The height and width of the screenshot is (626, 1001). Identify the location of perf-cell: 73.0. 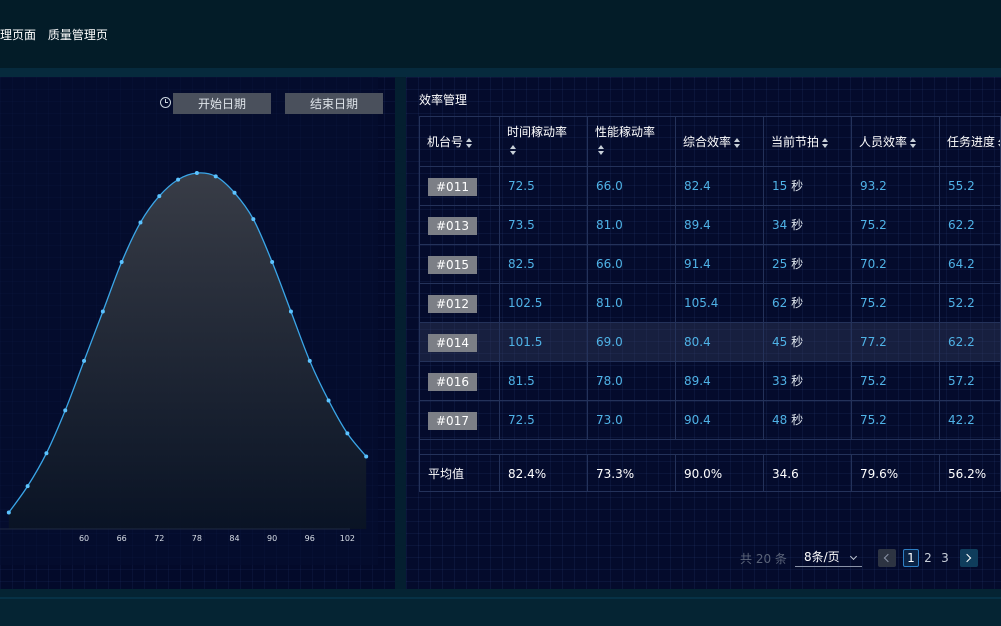
(632, 420).